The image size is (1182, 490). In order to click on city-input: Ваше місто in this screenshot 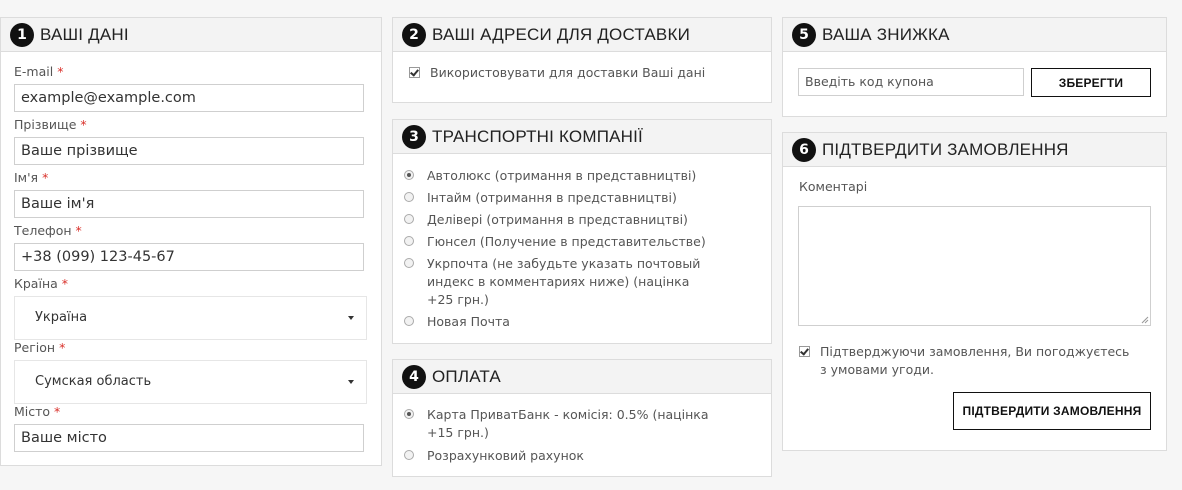, I will do `click(189, 438)`.